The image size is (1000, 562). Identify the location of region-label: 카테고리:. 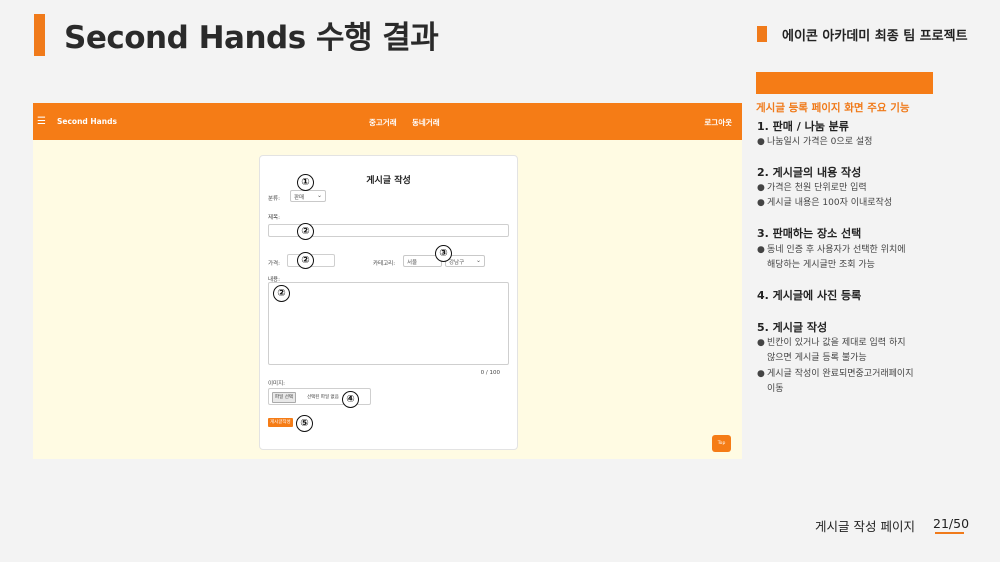
(384, 264).